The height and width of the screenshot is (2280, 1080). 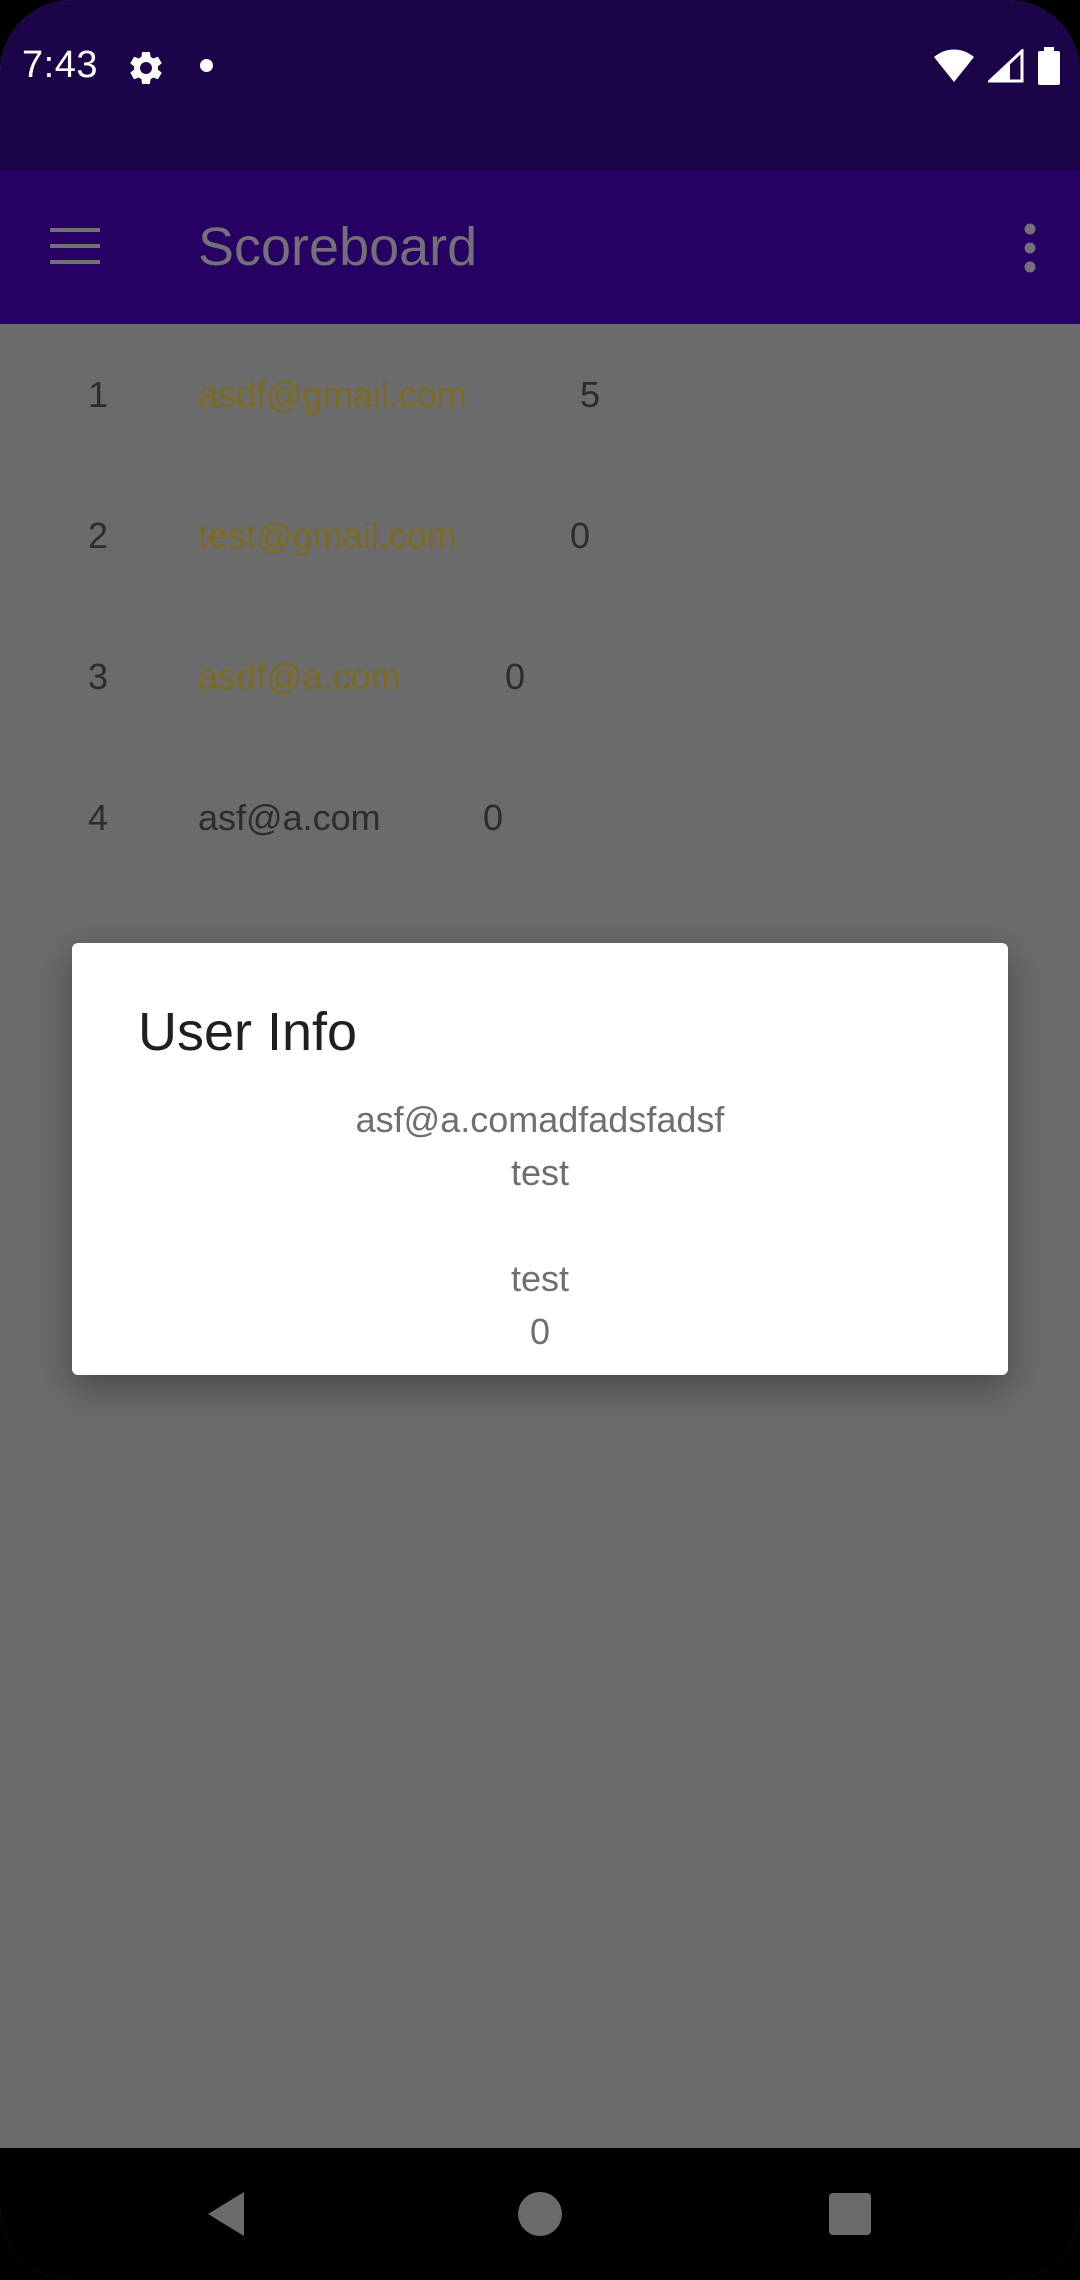 I want to click on more-vert-icon, so click(x=1030, y=248).